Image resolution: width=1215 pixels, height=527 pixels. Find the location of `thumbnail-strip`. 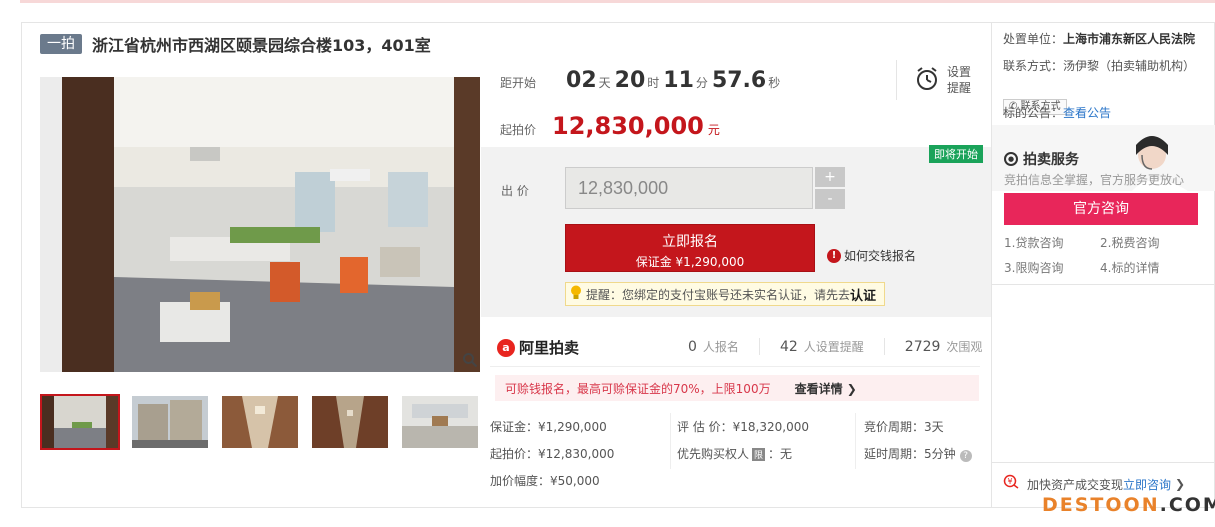

thumbnail-strip is located at coordinates (265, 422).